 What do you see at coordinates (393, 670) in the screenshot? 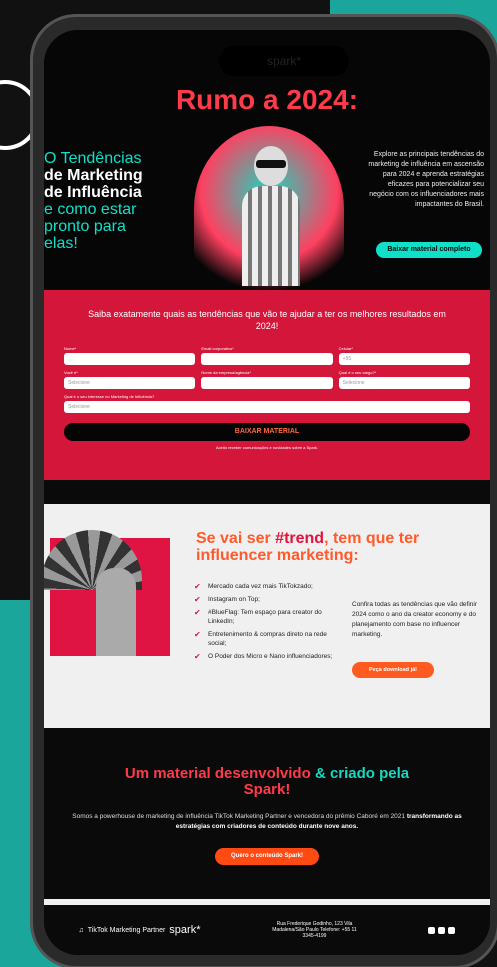
I see `request-download-button: Peça download já!` at bounding box center [393, 670].